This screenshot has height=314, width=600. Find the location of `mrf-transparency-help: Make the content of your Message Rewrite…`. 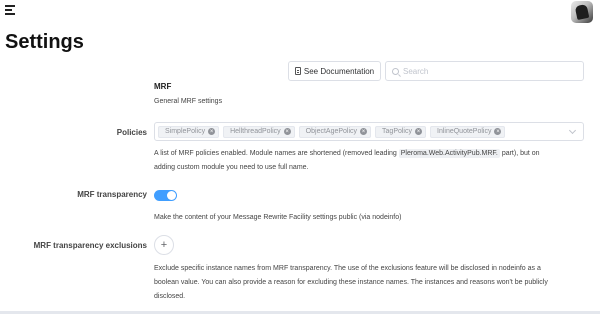

mrf-transparency-help: Make the content of your Message Rewrite… is located at coordinates (278, 217).